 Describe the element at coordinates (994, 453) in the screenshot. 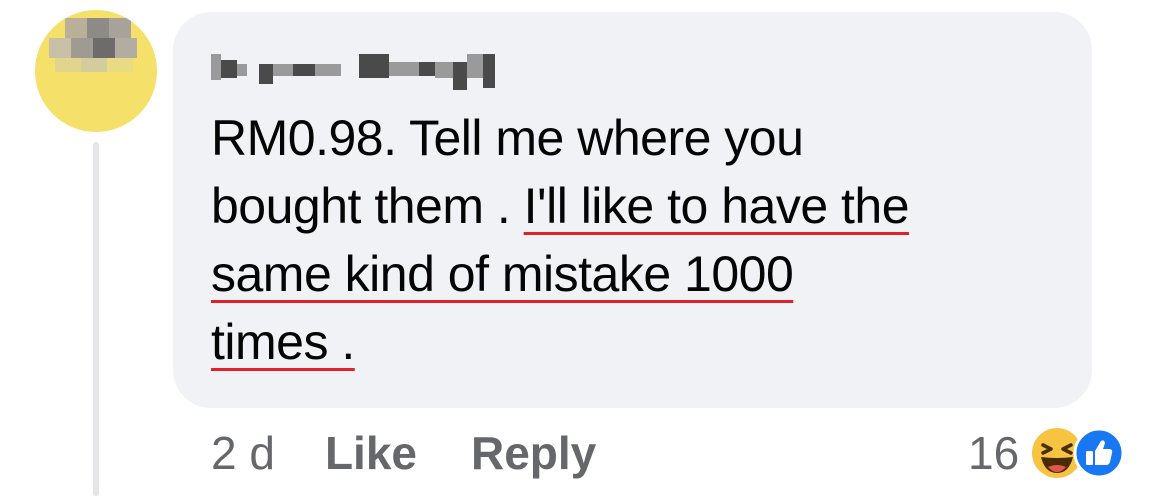

I see `reaction-count: 16` at that location.